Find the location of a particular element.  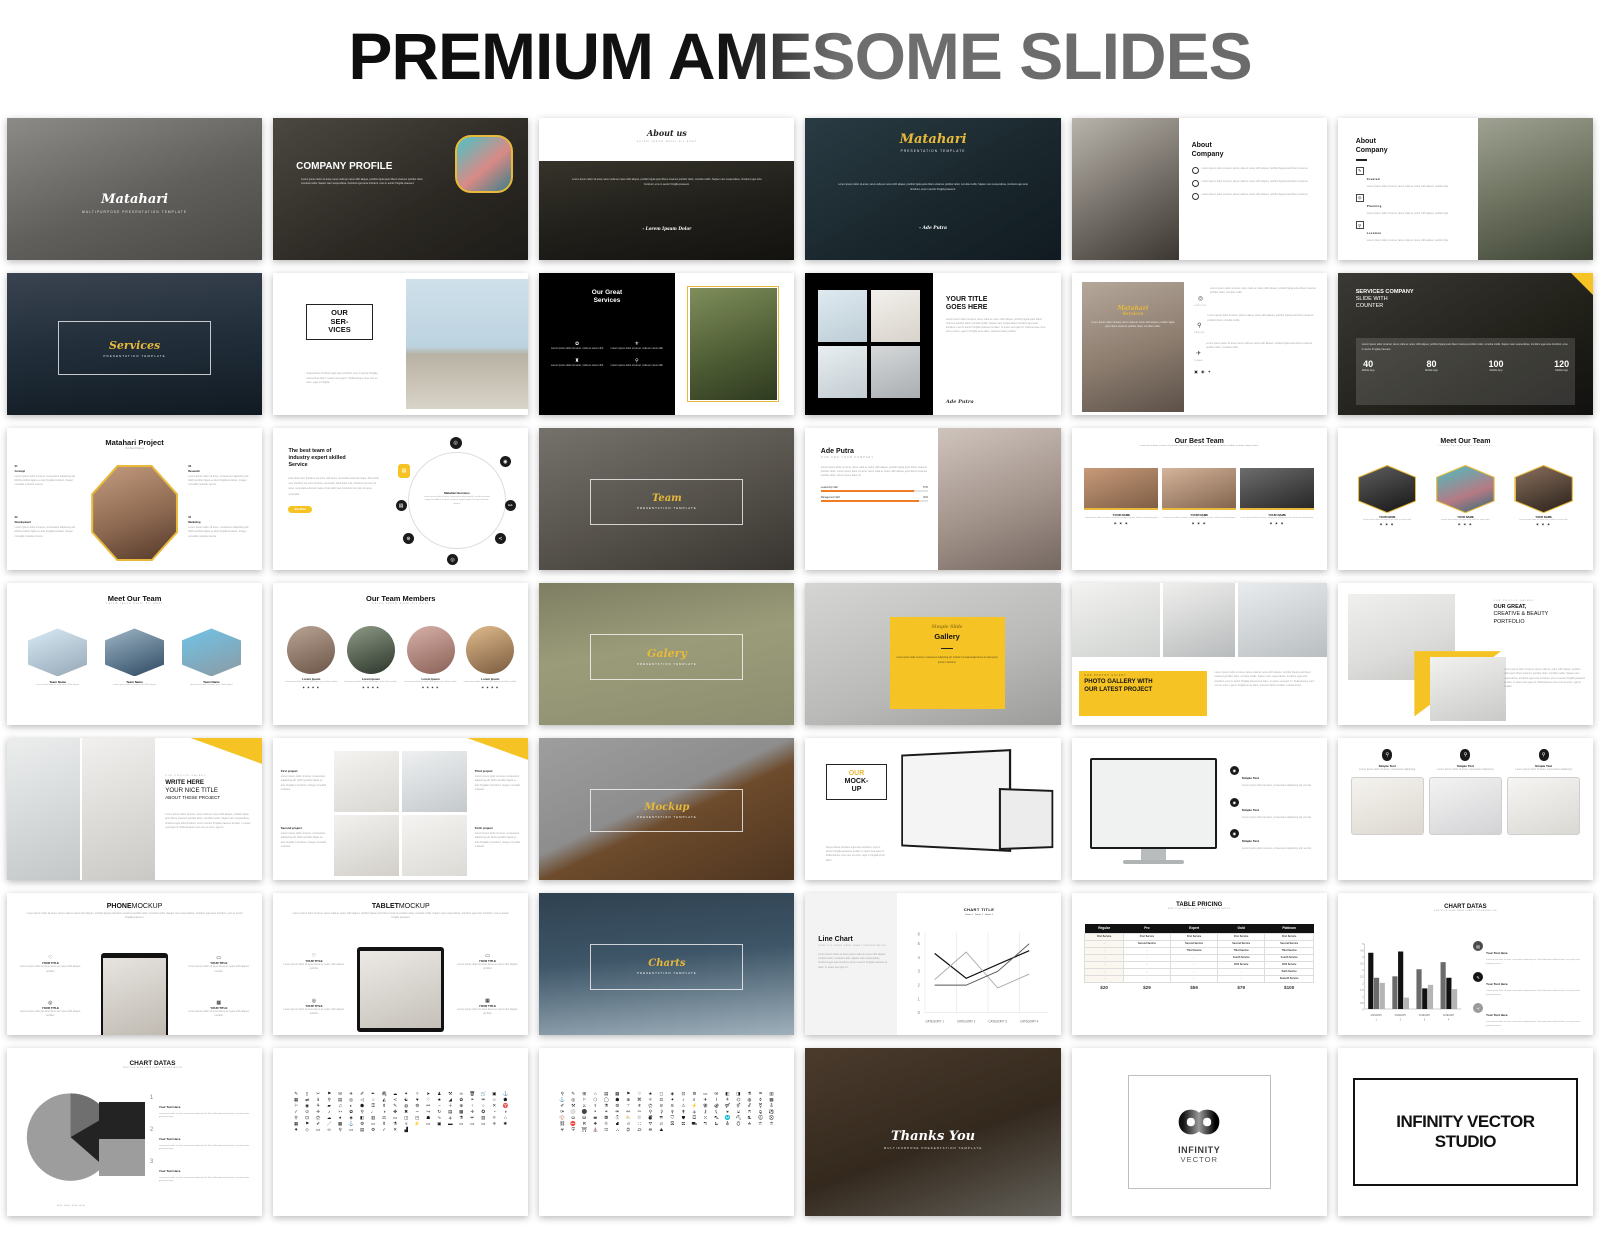

glyph-icon: ➤ is located at coordinates (428, 1094).